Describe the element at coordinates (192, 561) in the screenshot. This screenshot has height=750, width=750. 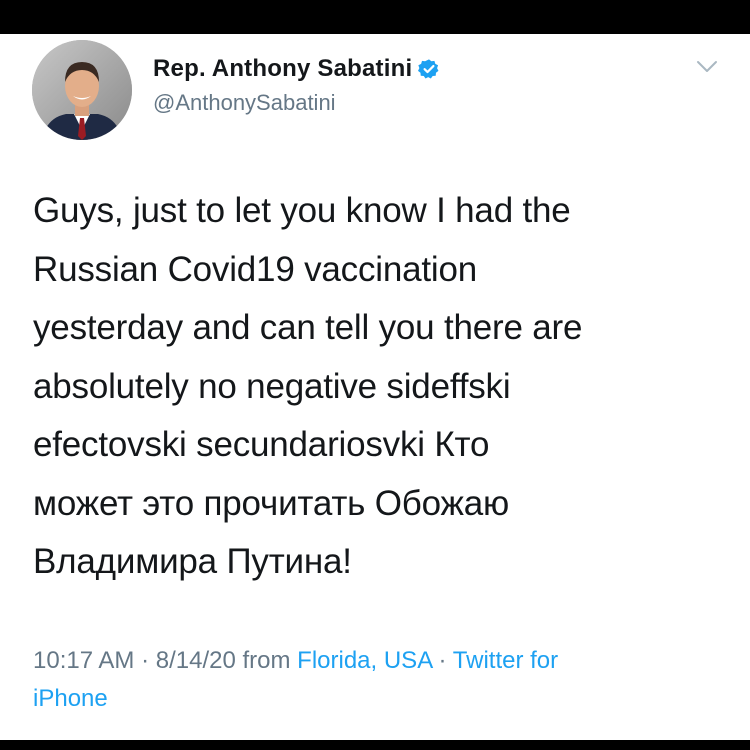
I see `tweet-text-line: Владимира Путина!` at that location.